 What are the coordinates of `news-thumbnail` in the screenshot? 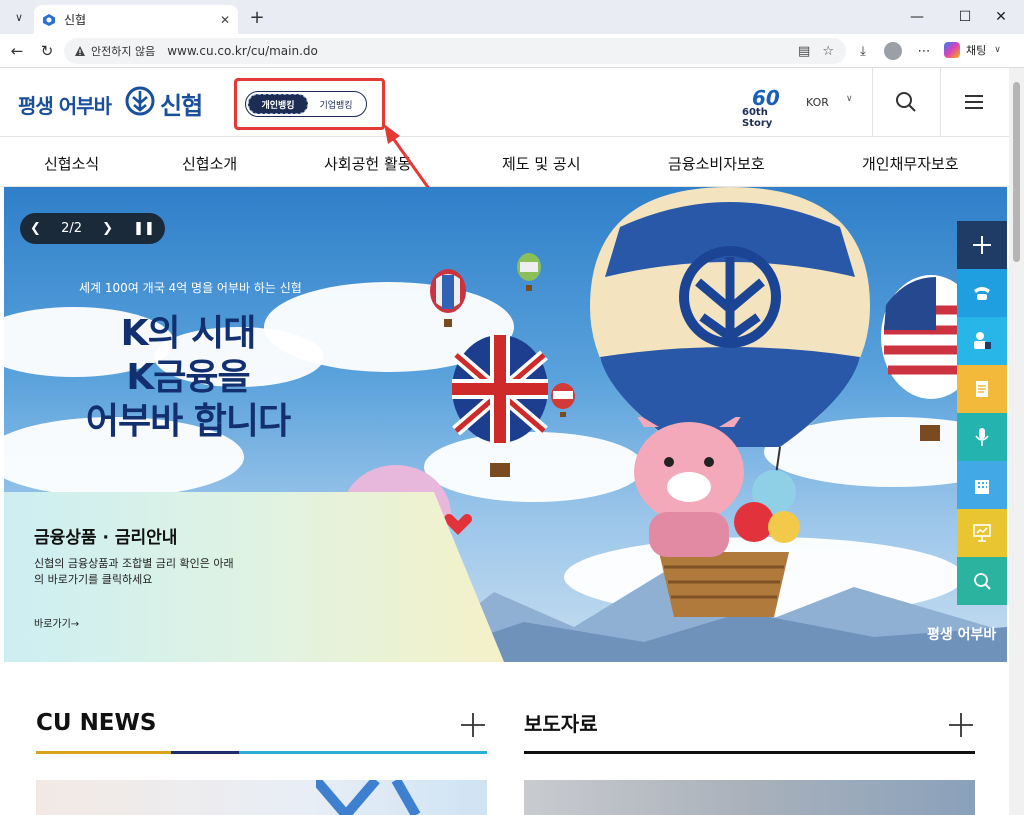 It's located at (261, 797).